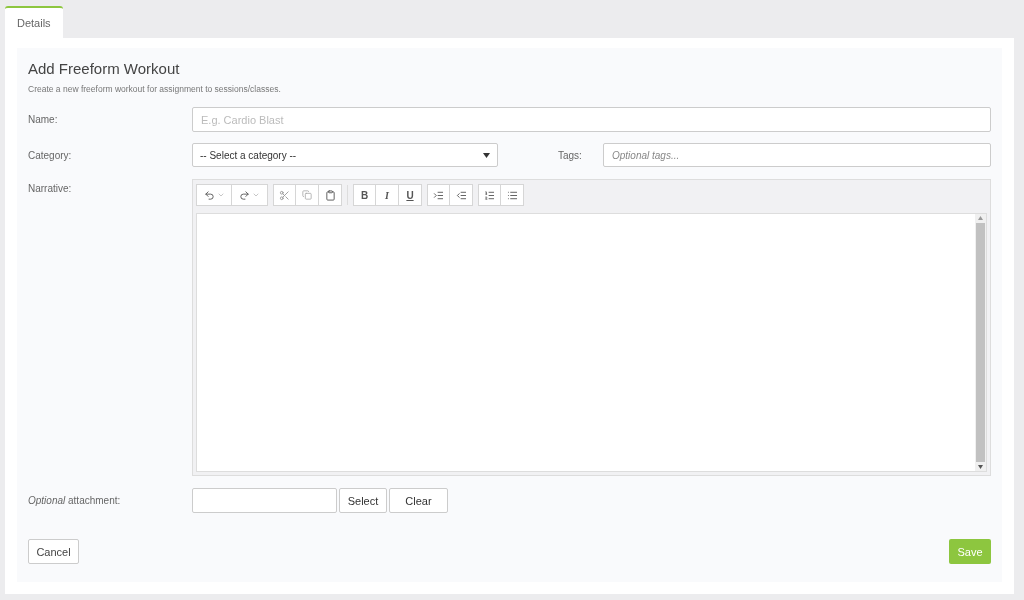 This screenshot has width=1024, height=600. Describe the element at coordinates (486, 155) in the screenshot. I see `dropdown-caret-icon` at that location.